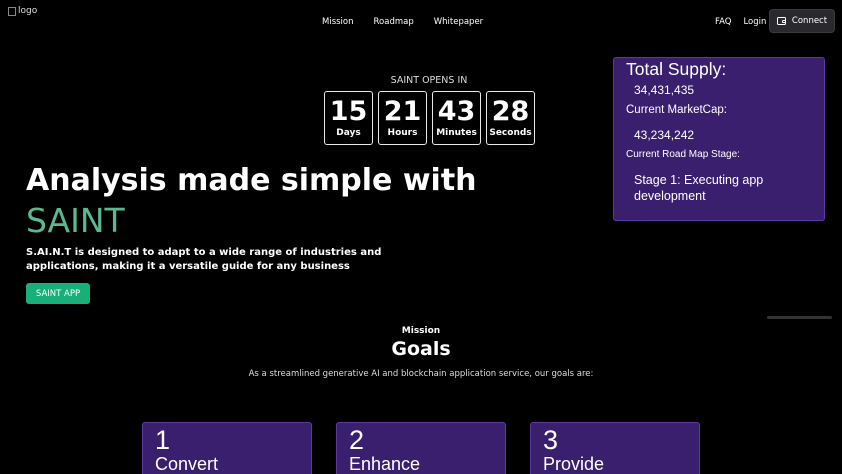 The height and width of the screenshot is (474, 842). I want to click on secondary-nav: FAQ Login, so click(740, 22).